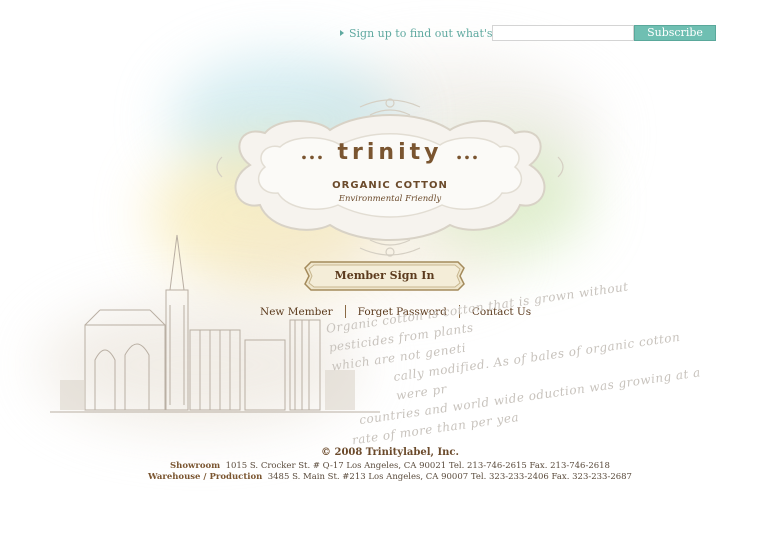  Describe the element at coordinates (675, 39) in the screenshot. I see `subscribe-button: Subscribe Now` at that location.